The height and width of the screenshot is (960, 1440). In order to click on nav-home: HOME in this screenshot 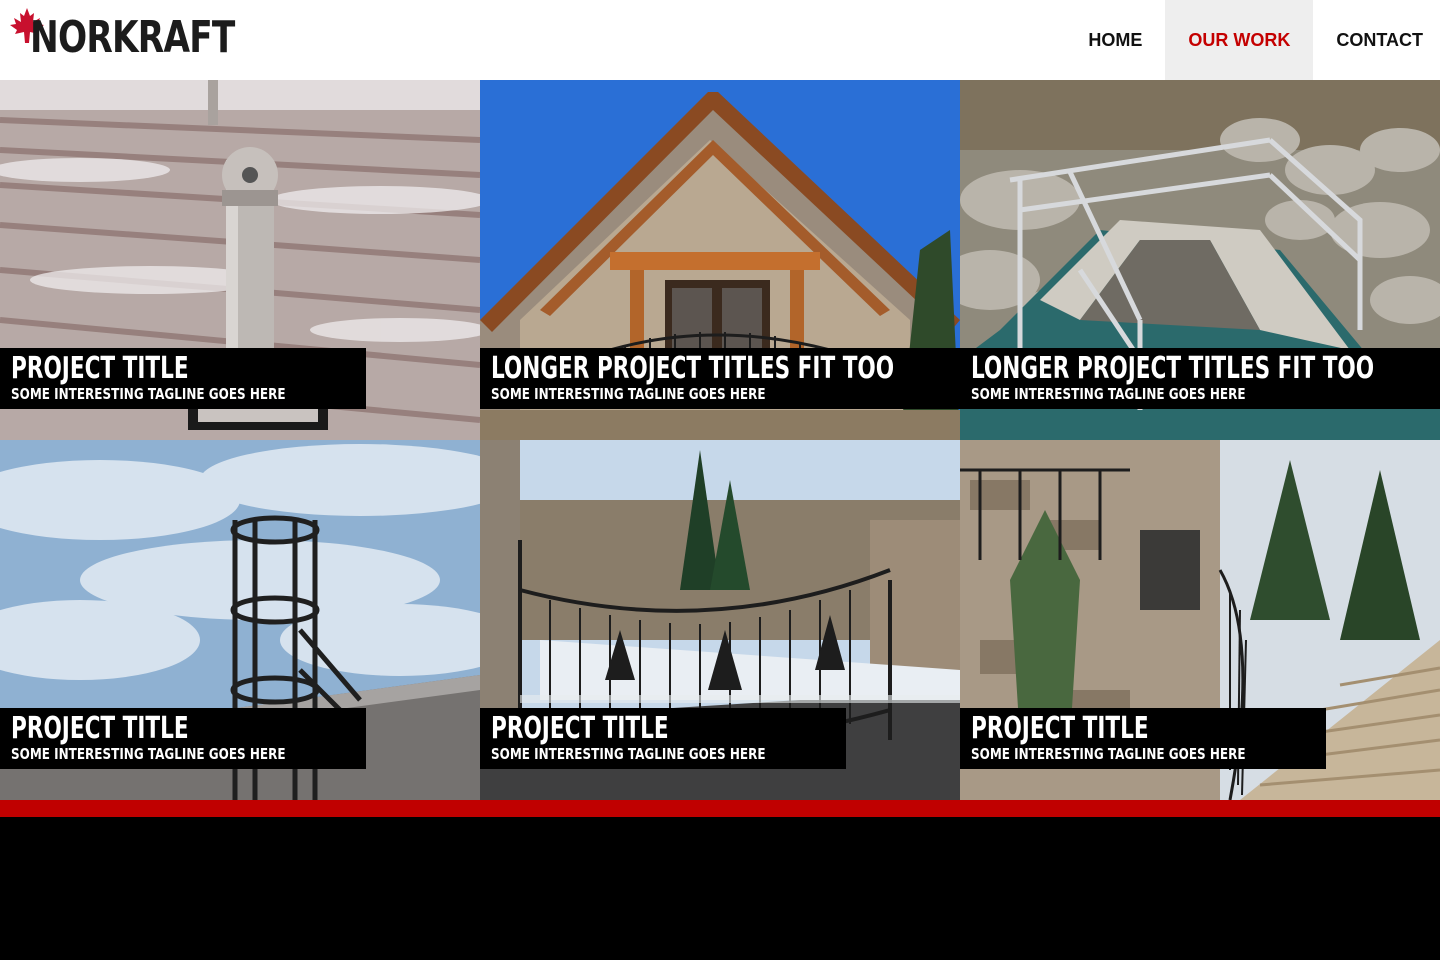, I will do `click(1115, 40)`.